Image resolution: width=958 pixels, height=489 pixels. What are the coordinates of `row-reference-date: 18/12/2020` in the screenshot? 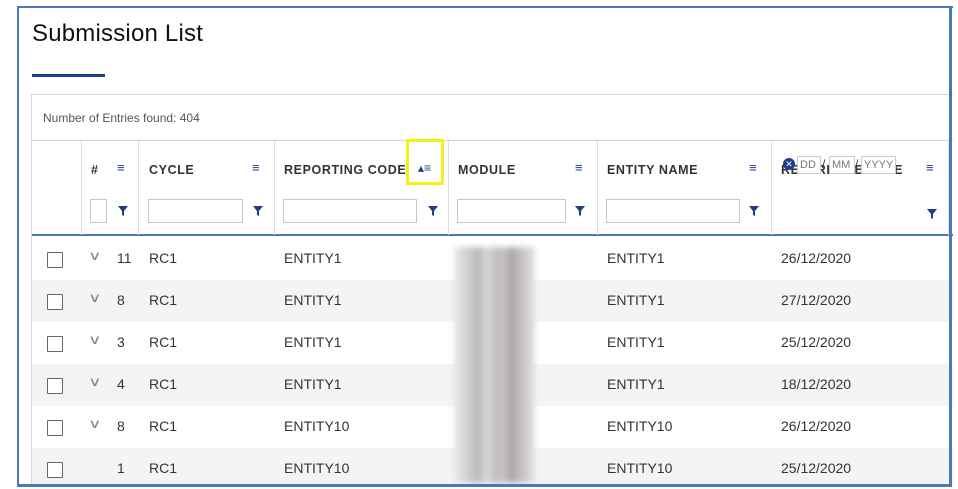 It's located at (816, 384).